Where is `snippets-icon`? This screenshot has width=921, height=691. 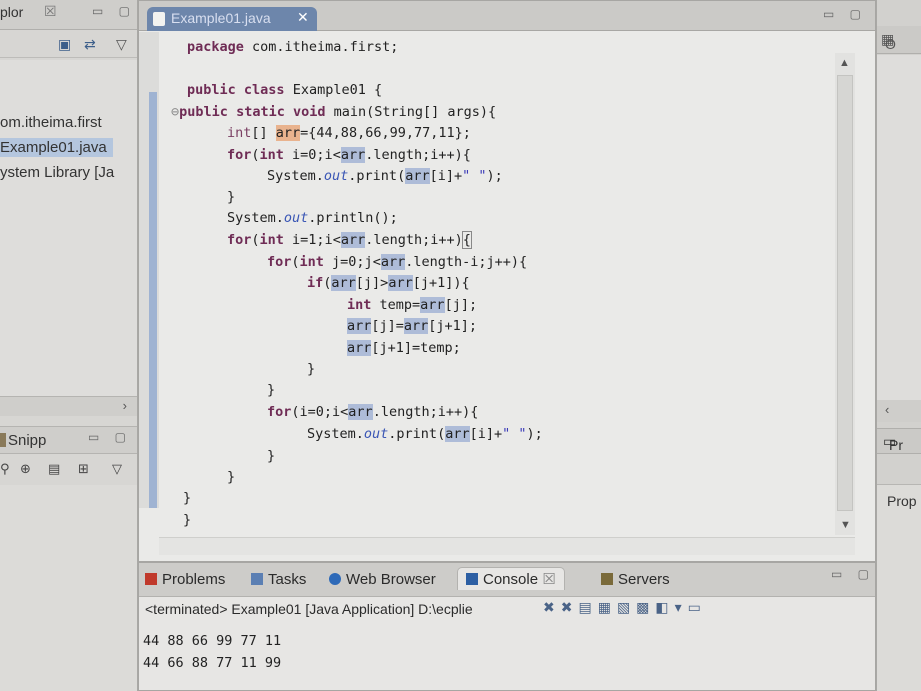 snippets-icon is located at coordinates (3, 440).